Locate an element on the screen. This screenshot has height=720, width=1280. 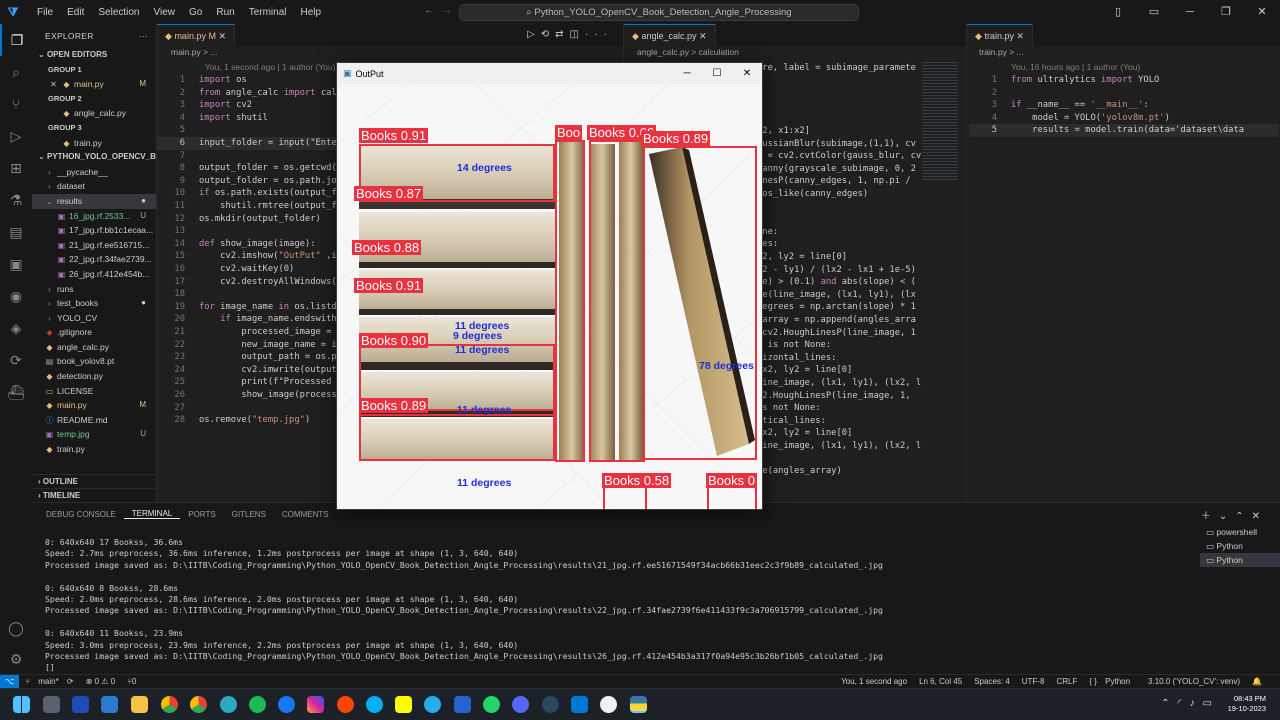
code-line: degrees = np.arctan(slope) * 1 is located at coordinates (862, 307).